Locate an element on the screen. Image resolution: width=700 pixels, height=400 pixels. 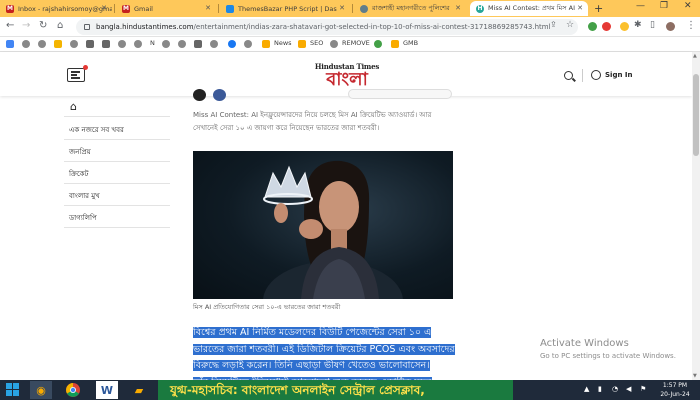
apps-icon is located at coordinates (10, 44).